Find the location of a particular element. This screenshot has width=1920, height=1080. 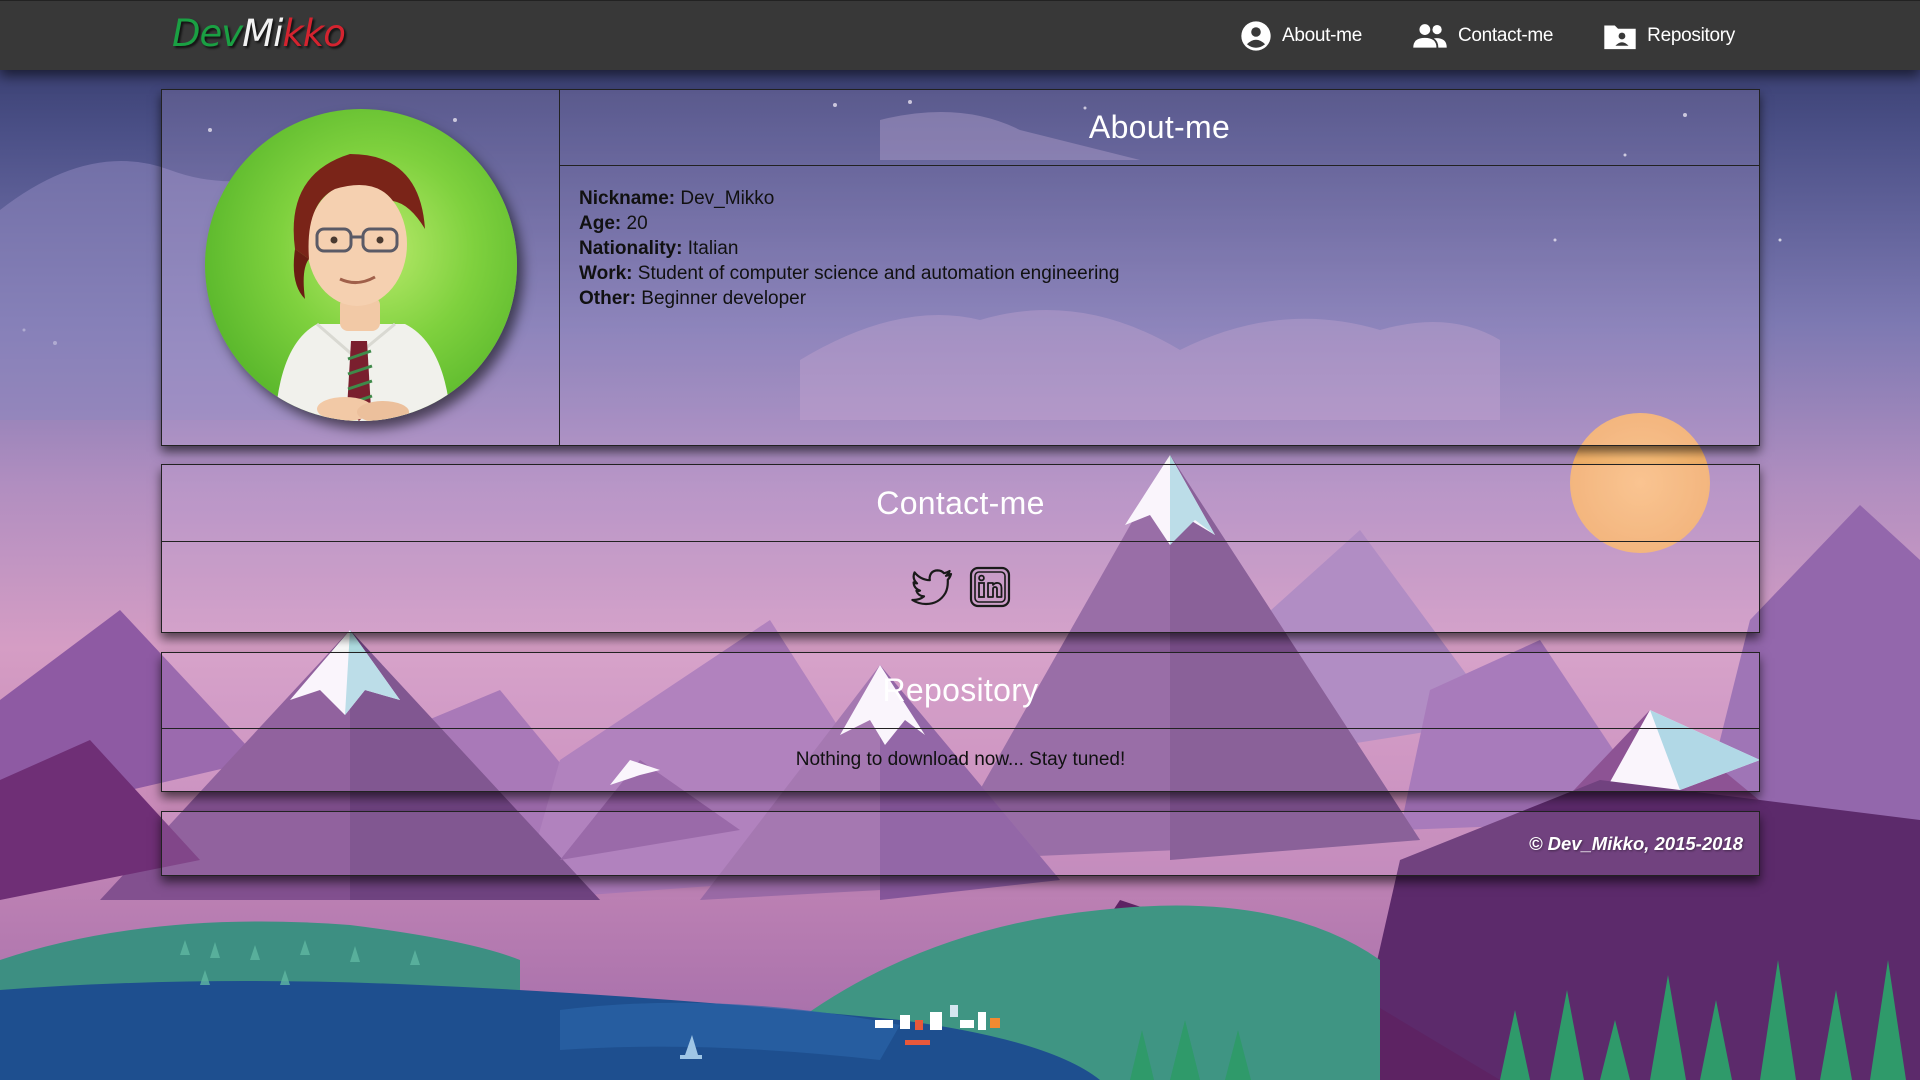

info-row-nationality: Nationality: Italian is located at coordinates (1169, 248).